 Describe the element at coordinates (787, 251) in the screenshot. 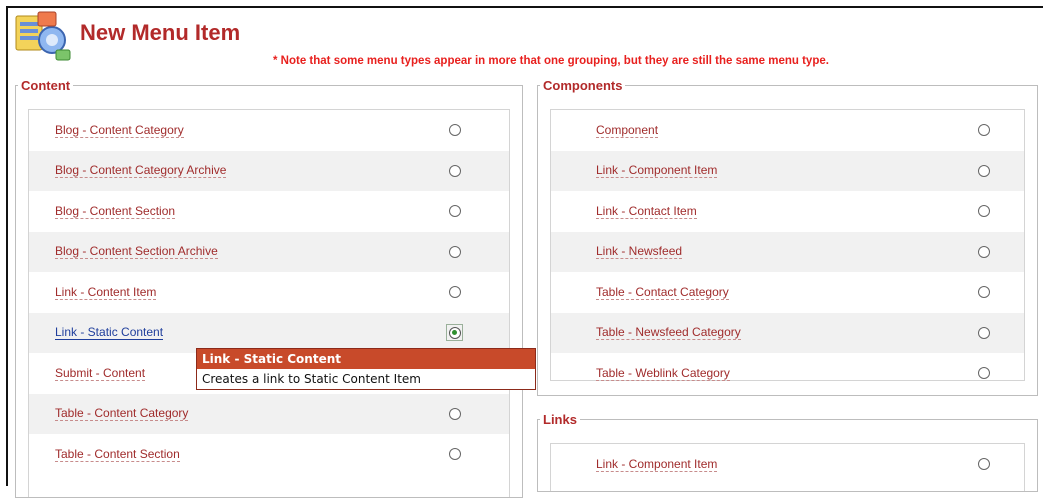

I see `components-row-link-newsfeed: Link - Newsfeed` at that location.